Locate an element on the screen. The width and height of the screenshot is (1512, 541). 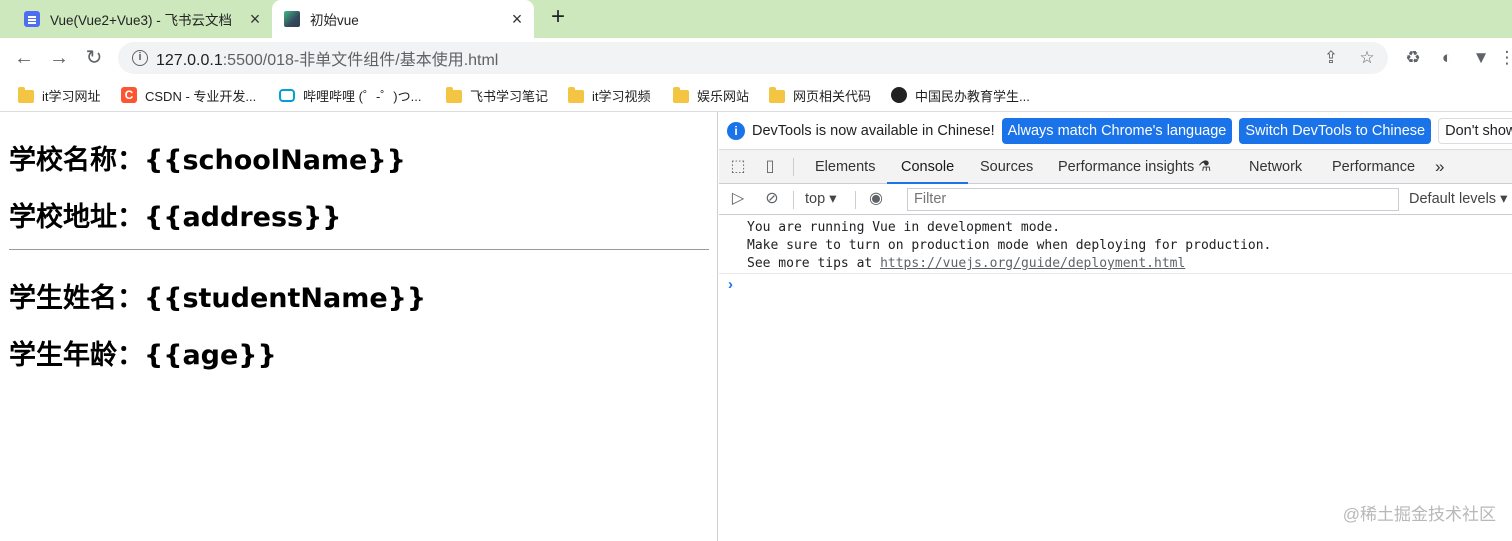
bookmark-item: 娱乐网站 is located at coordinates (711, 95).